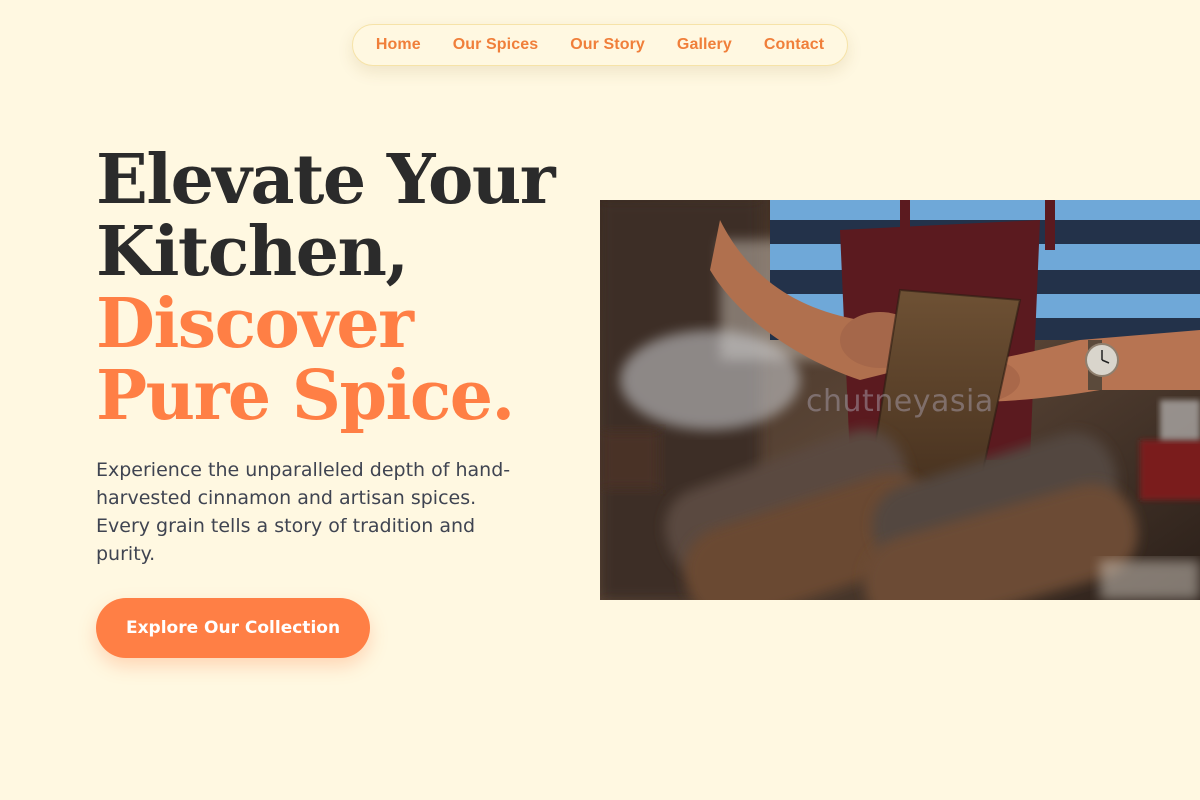 This screenshot has width=1200, height=800. I want to click on explore-collection-button: Explore Our Collection, so click(233, 628).